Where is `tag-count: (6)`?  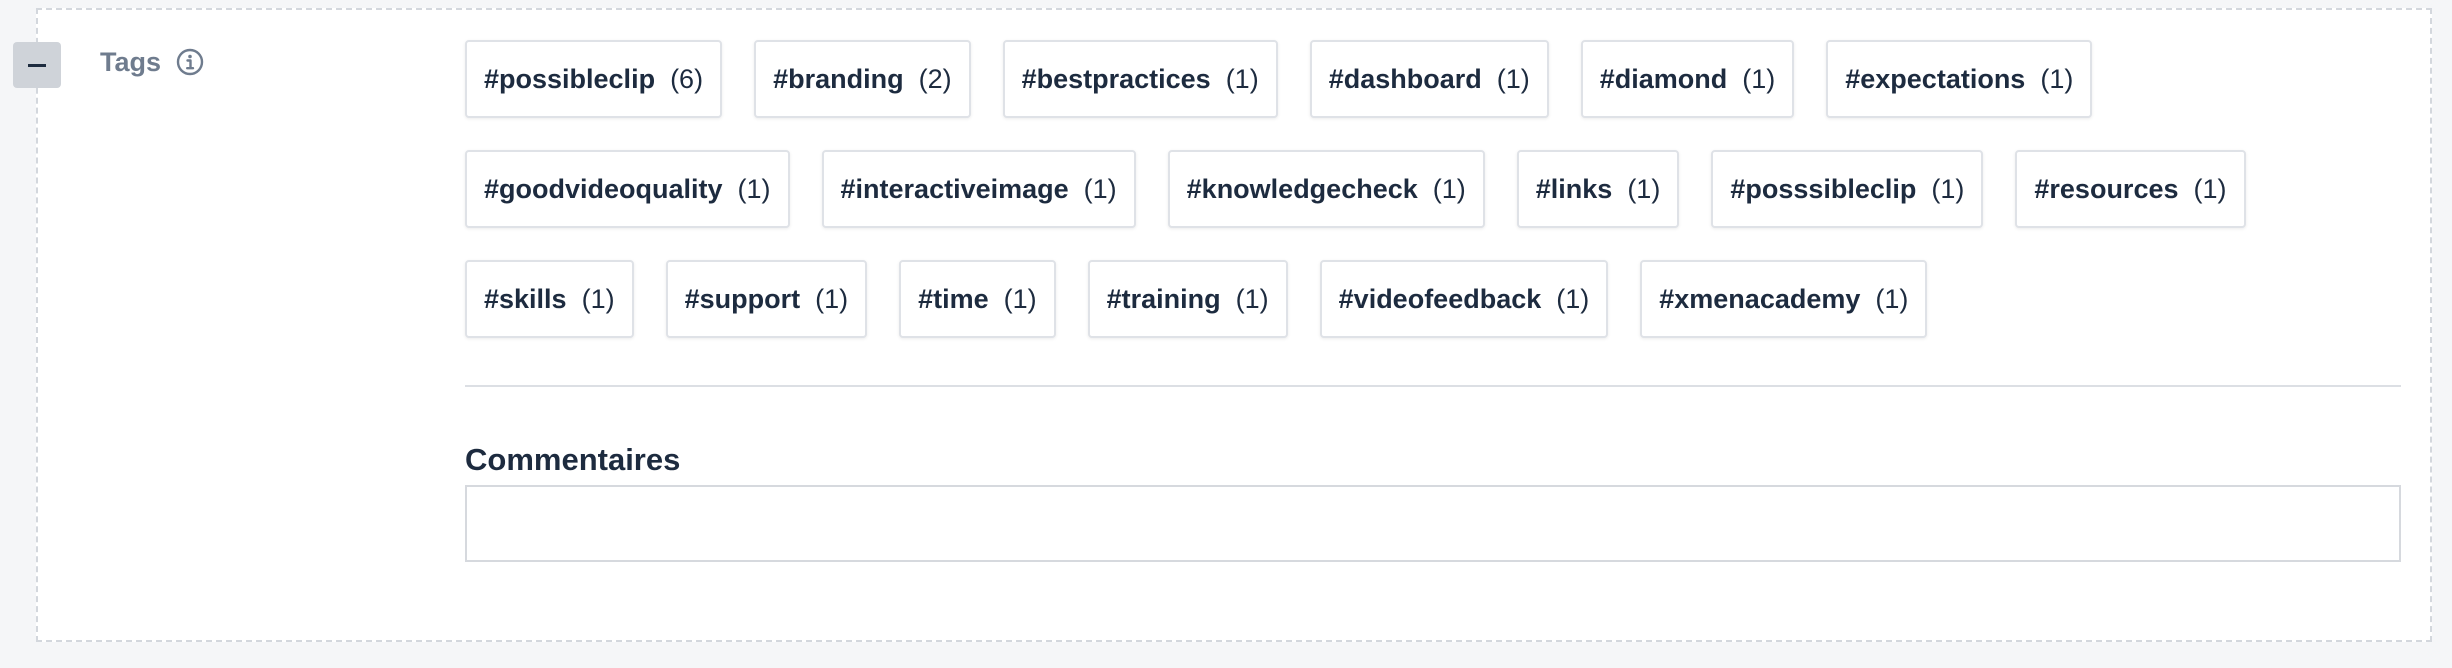 tag-count: (6) is located at coordinates (687, 78).